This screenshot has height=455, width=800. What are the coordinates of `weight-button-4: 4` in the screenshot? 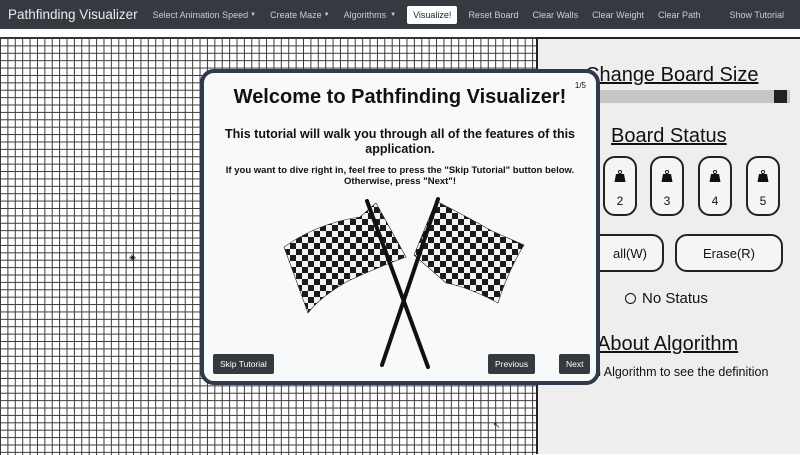 It's located at (715, 186).